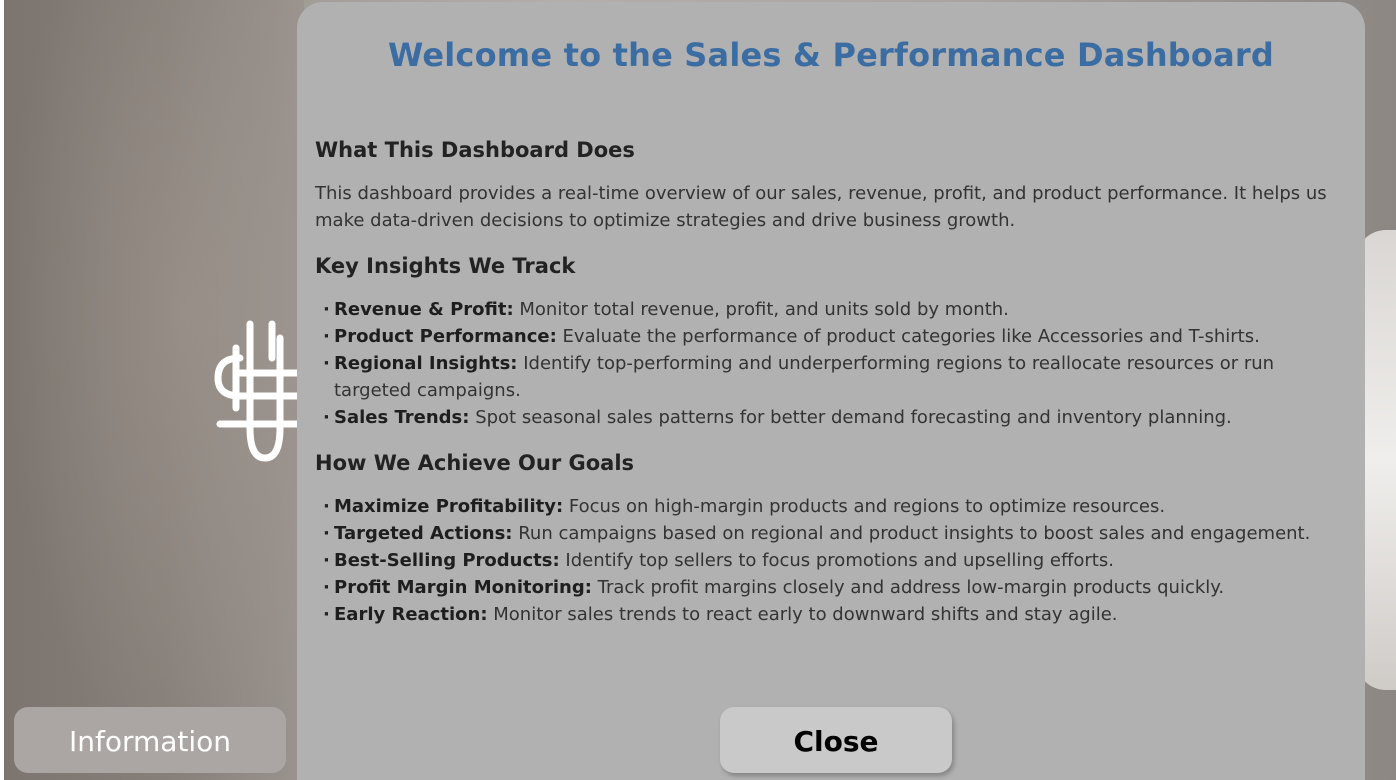 Image resolution: width=1396 pixels, height=780 pixels. I want to click on information-button: Information, so click(150, 740).